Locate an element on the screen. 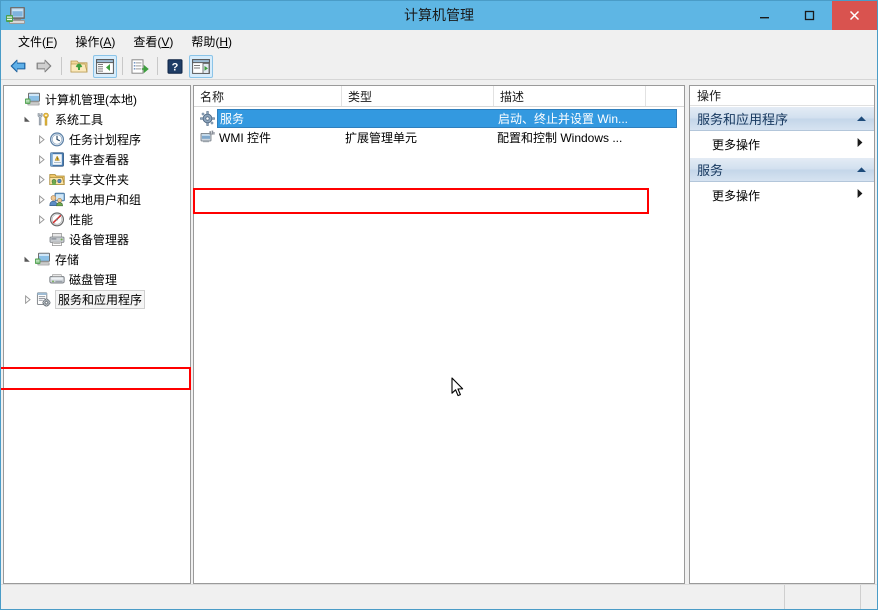  device-manager-icon is located at coordinates (57, 239).